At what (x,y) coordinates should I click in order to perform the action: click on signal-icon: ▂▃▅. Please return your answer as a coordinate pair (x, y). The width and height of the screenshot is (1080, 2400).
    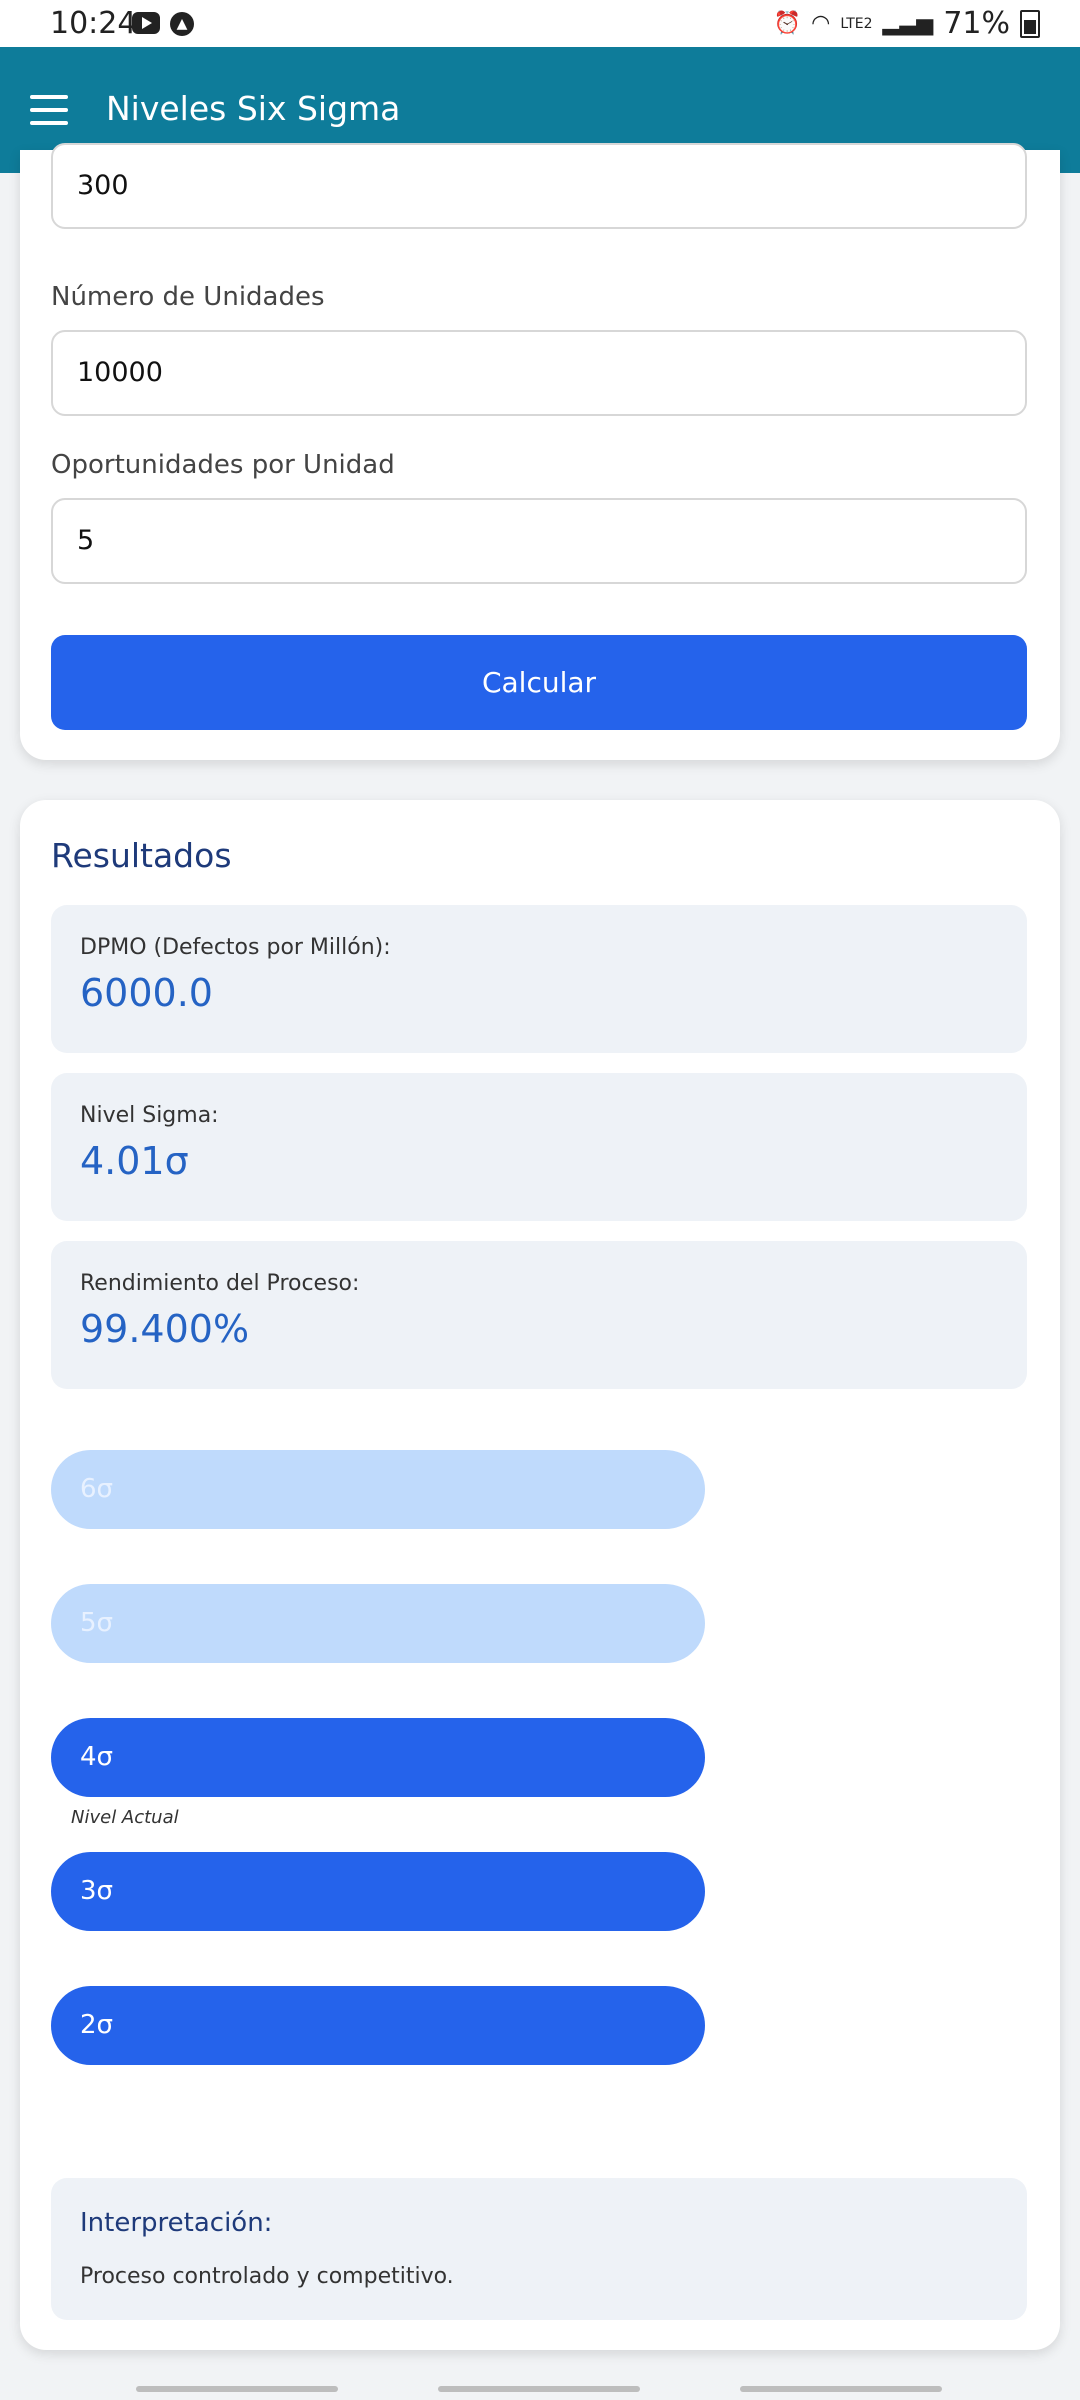
    Looking at the image, I should click on (908, 23).